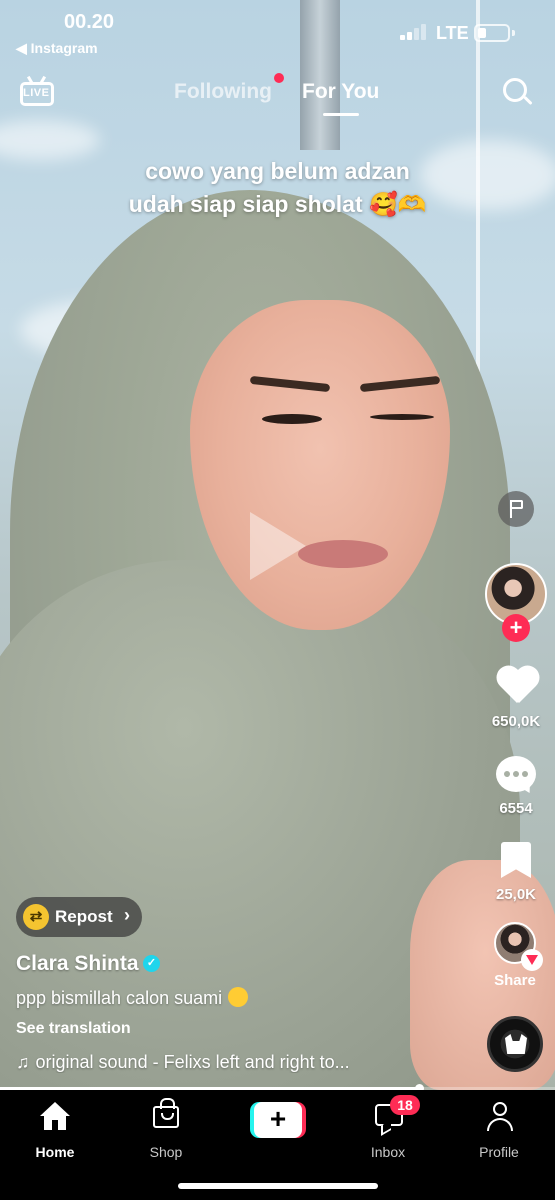  I want to click on left-eye, so click(292, 419).